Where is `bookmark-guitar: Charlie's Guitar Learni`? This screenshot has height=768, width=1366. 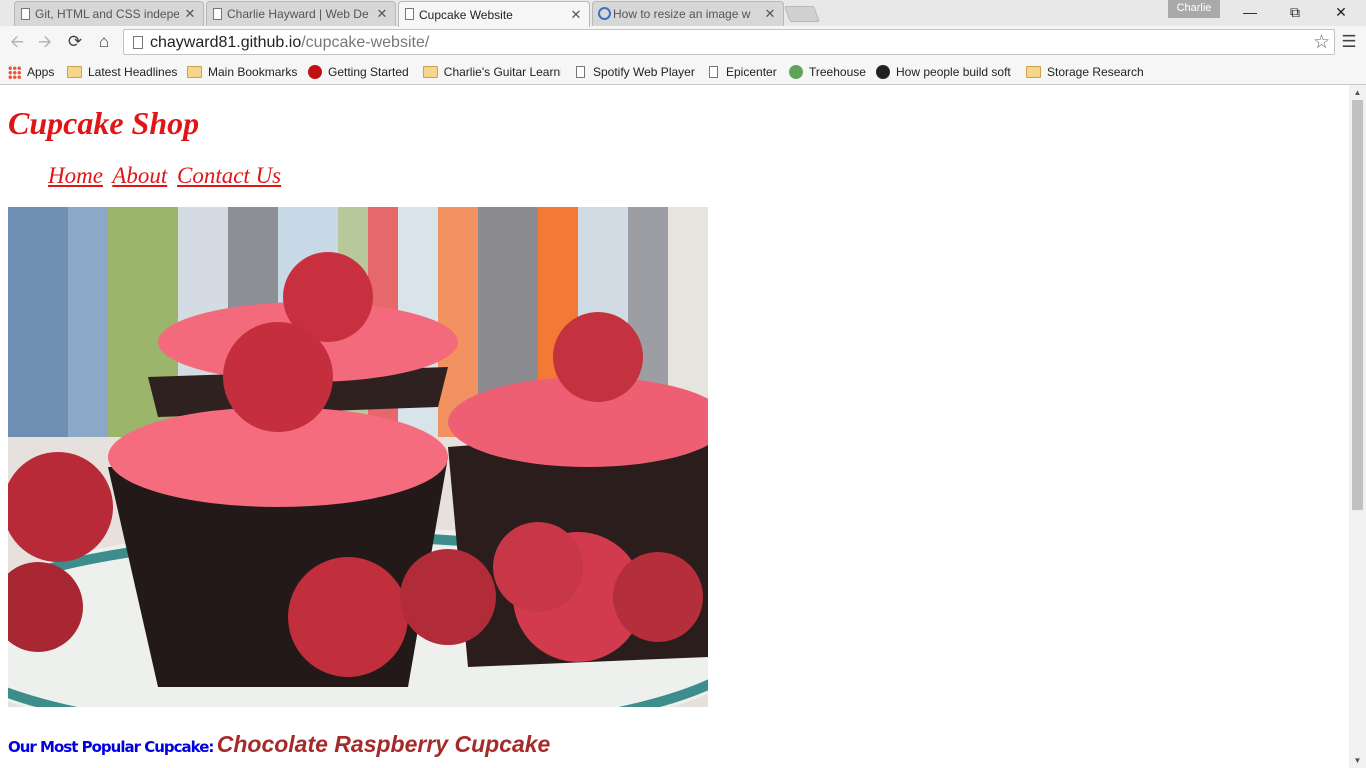 bookmark-guitar: Charlie's Guitar Learni is located at coordinates (492, 72).